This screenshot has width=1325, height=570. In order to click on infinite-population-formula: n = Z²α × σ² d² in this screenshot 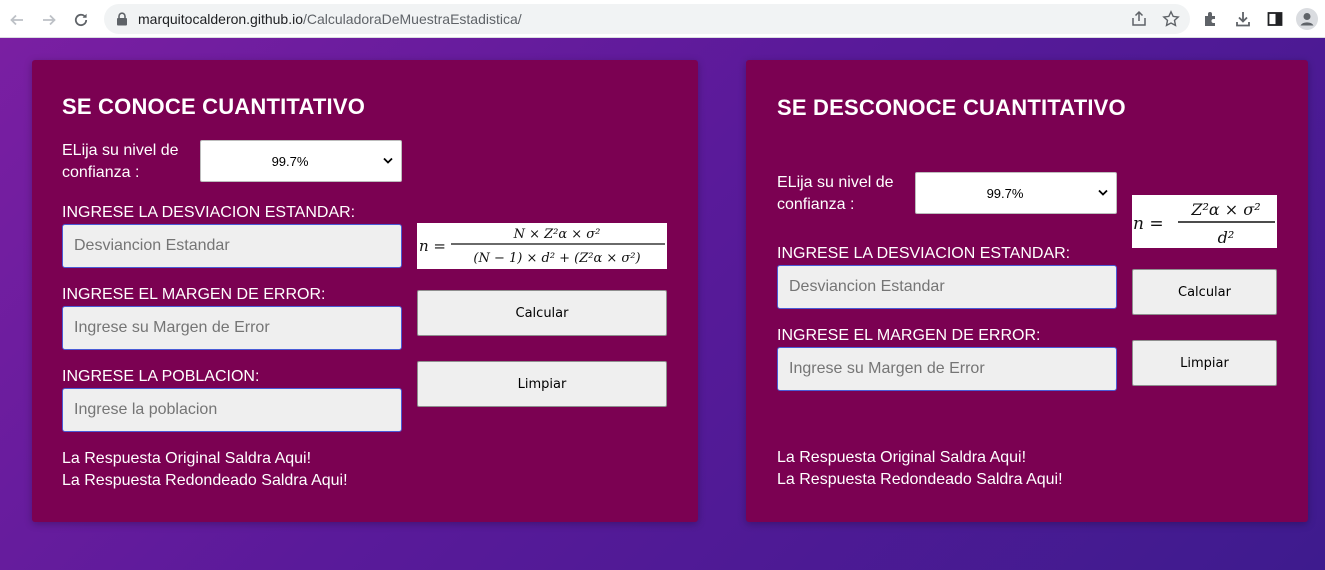, I will do `click(1204, 221)`.